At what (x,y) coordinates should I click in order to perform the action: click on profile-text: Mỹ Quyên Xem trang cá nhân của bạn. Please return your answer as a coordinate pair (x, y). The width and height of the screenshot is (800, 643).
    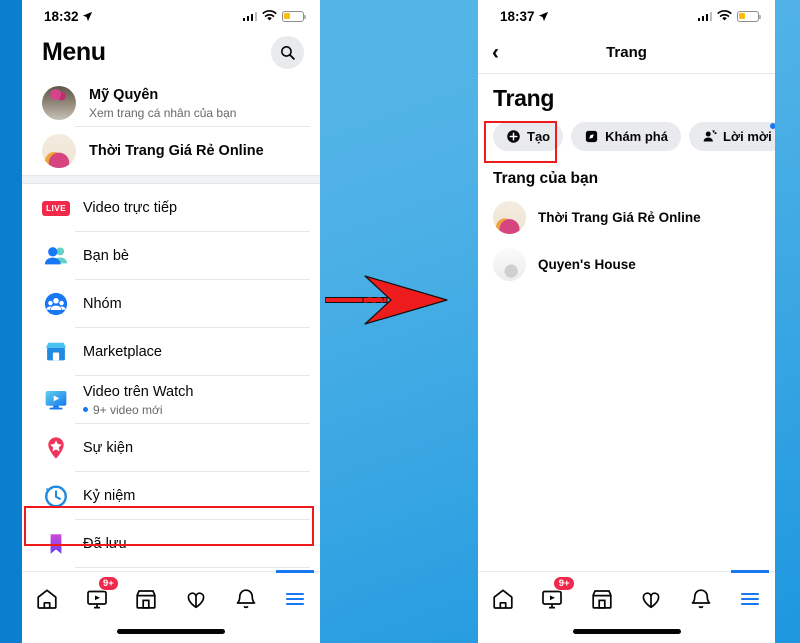
    Looking at the image, I should click on (162, 102).